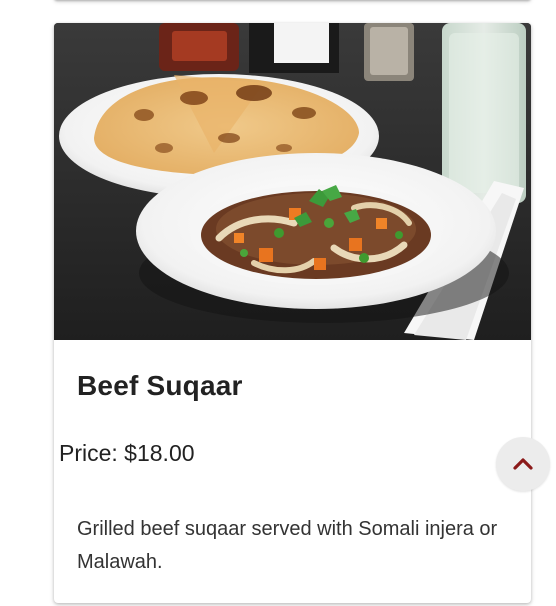  I want to click on dish-price: Price: $18.00, so click(127, 453).